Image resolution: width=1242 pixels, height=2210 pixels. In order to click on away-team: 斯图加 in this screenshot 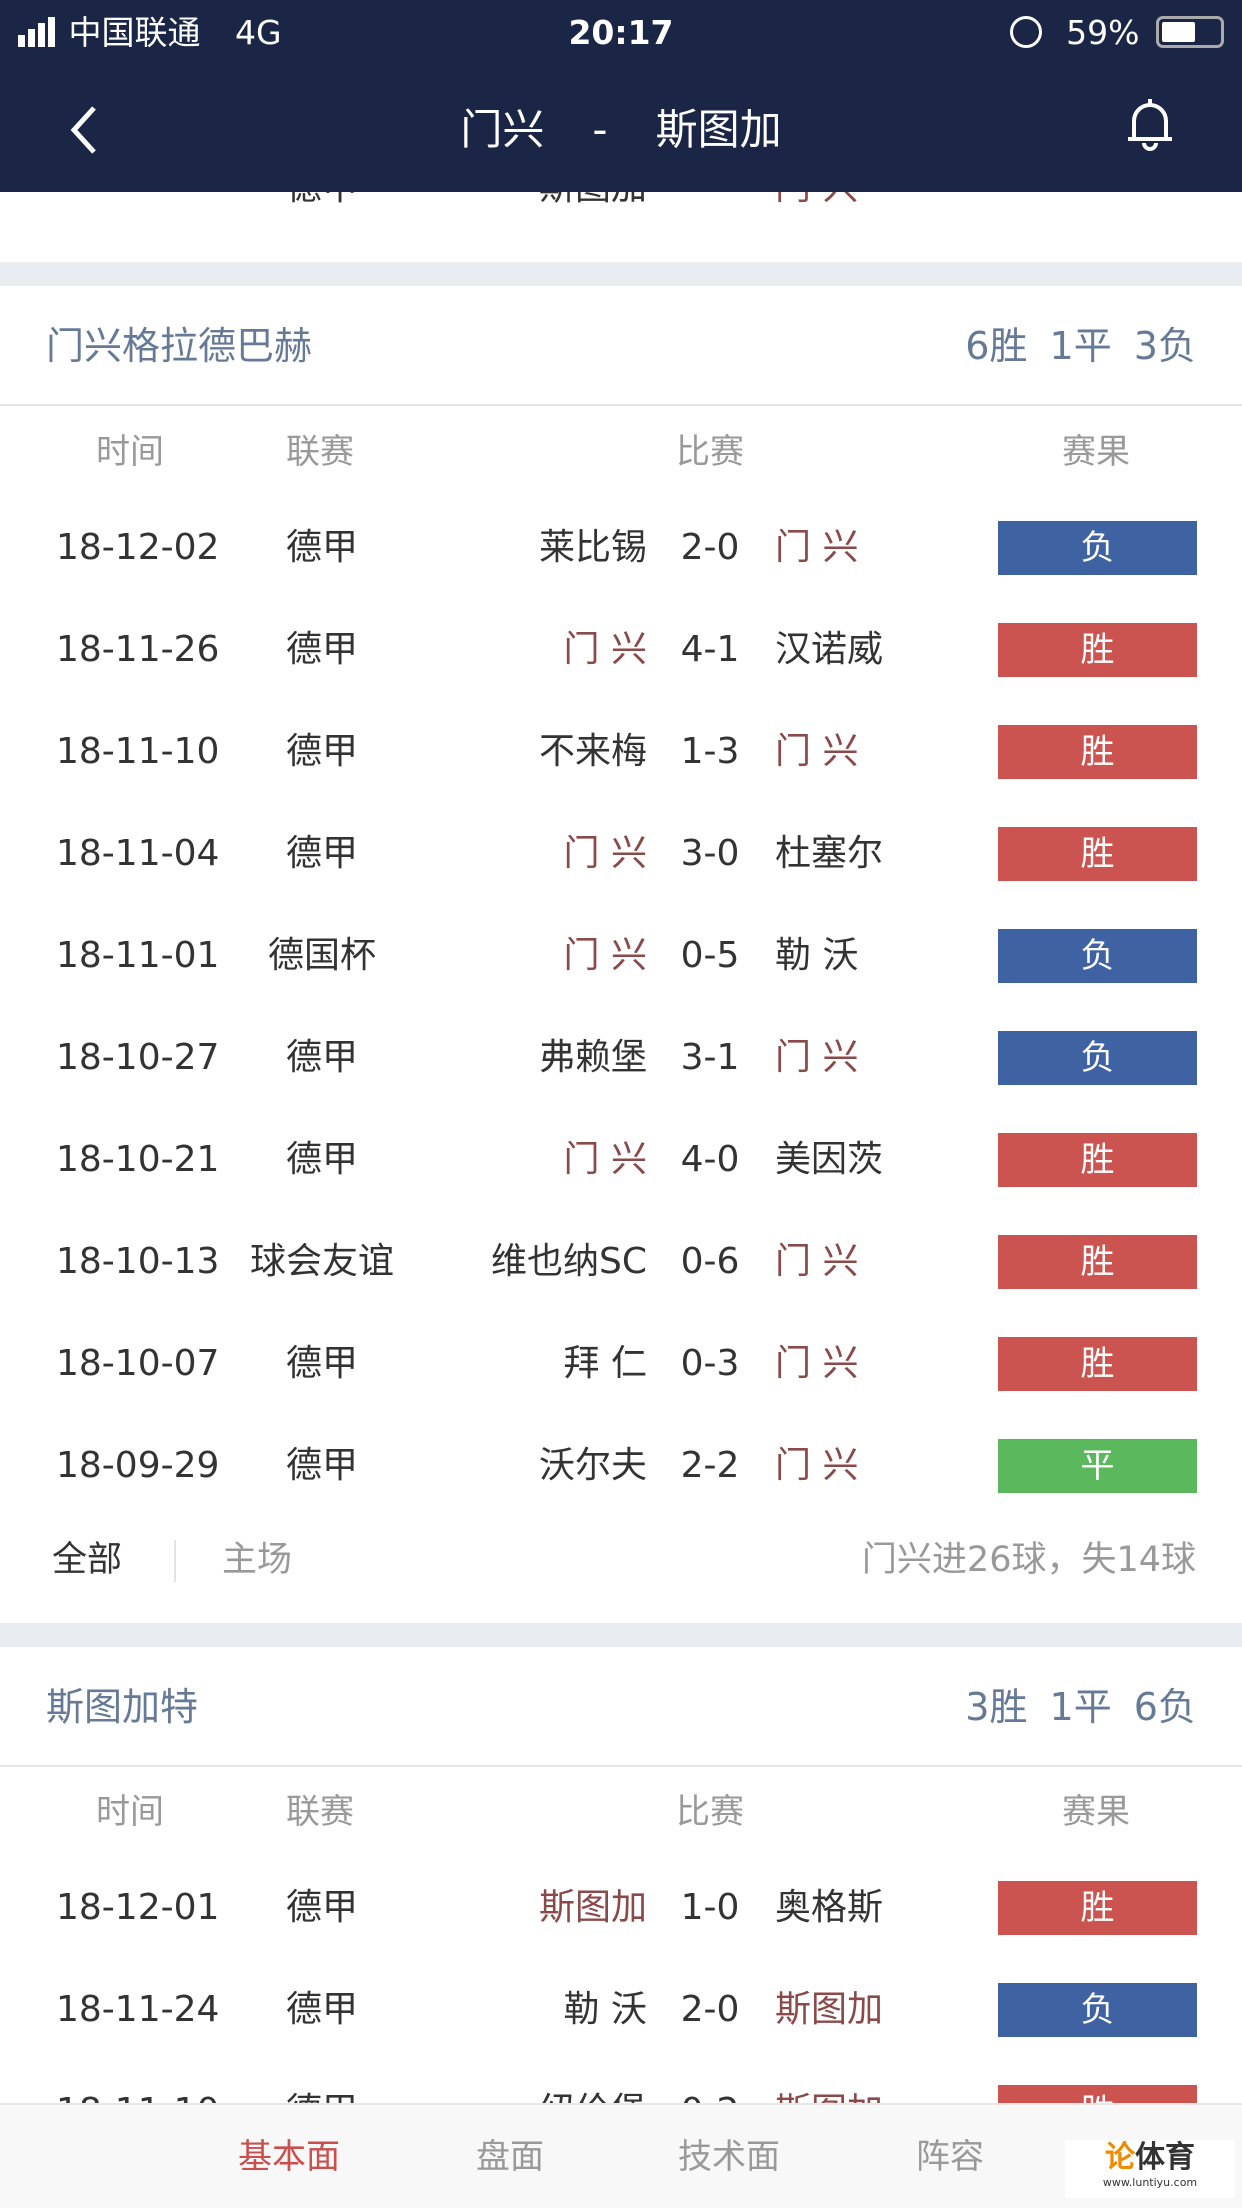, I will do `click(829, 2009)`.